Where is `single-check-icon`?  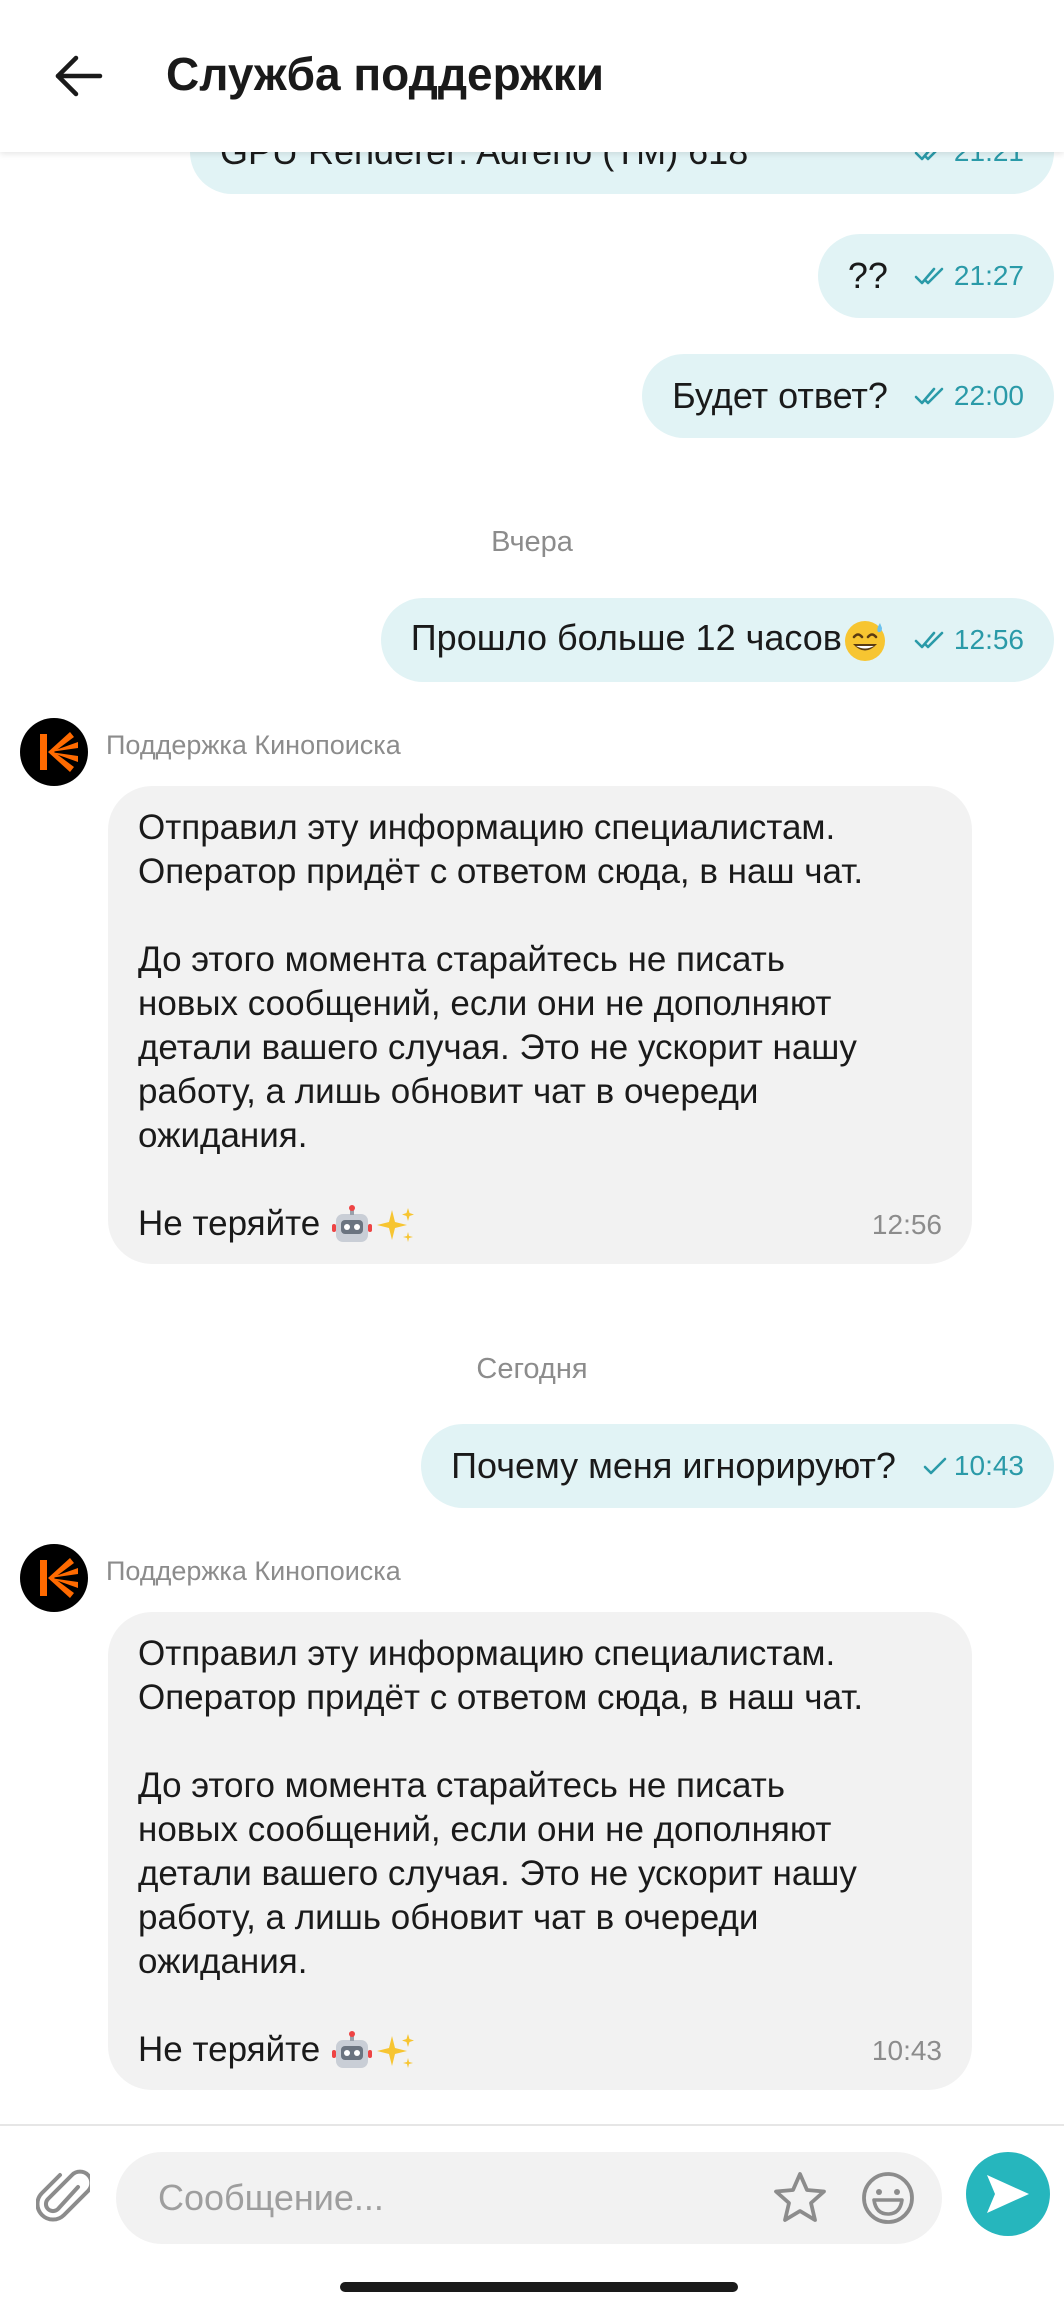 single-check-icon is located at coordinates (935, 1466).